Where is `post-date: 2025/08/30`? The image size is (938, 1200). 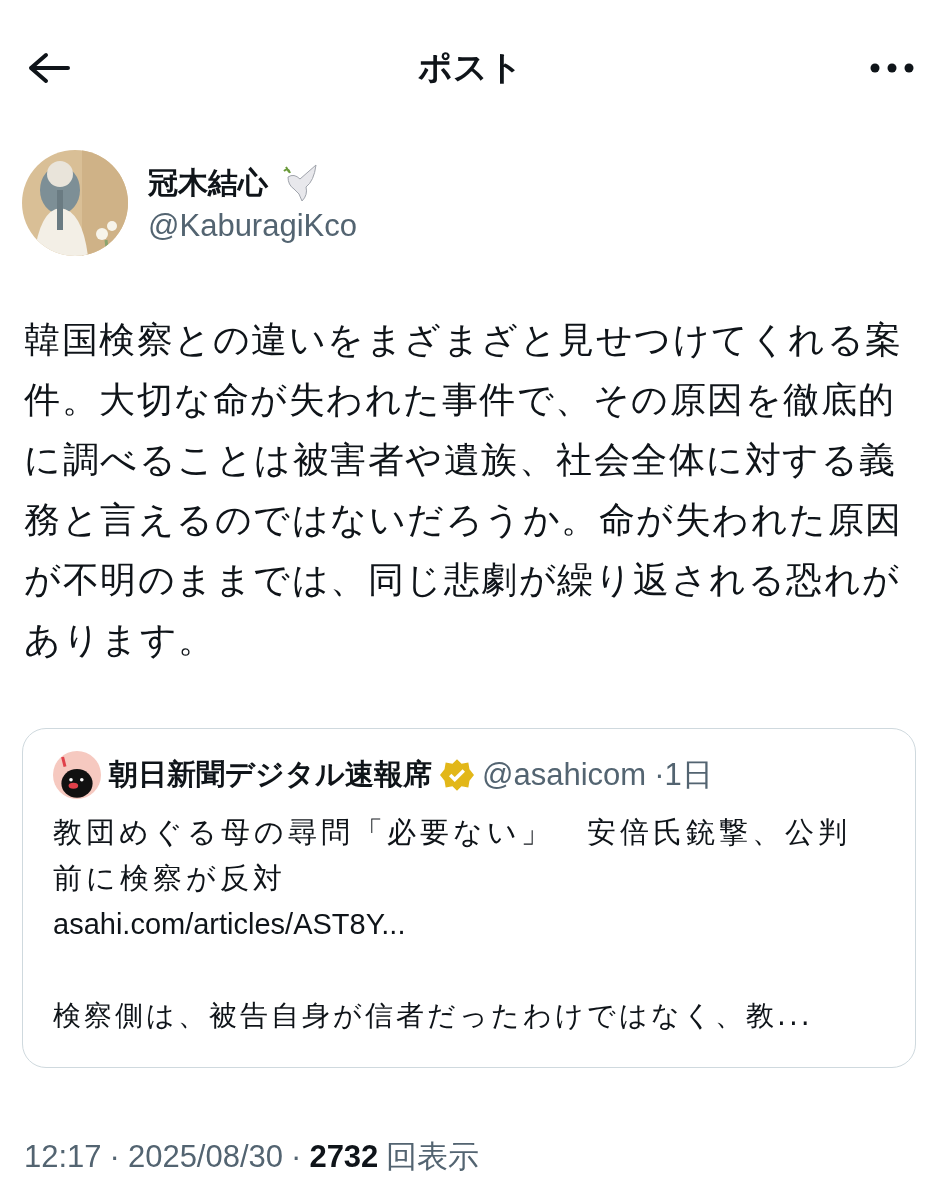 post-date: 2025/08/30 is located at coordinates (205, 1157).